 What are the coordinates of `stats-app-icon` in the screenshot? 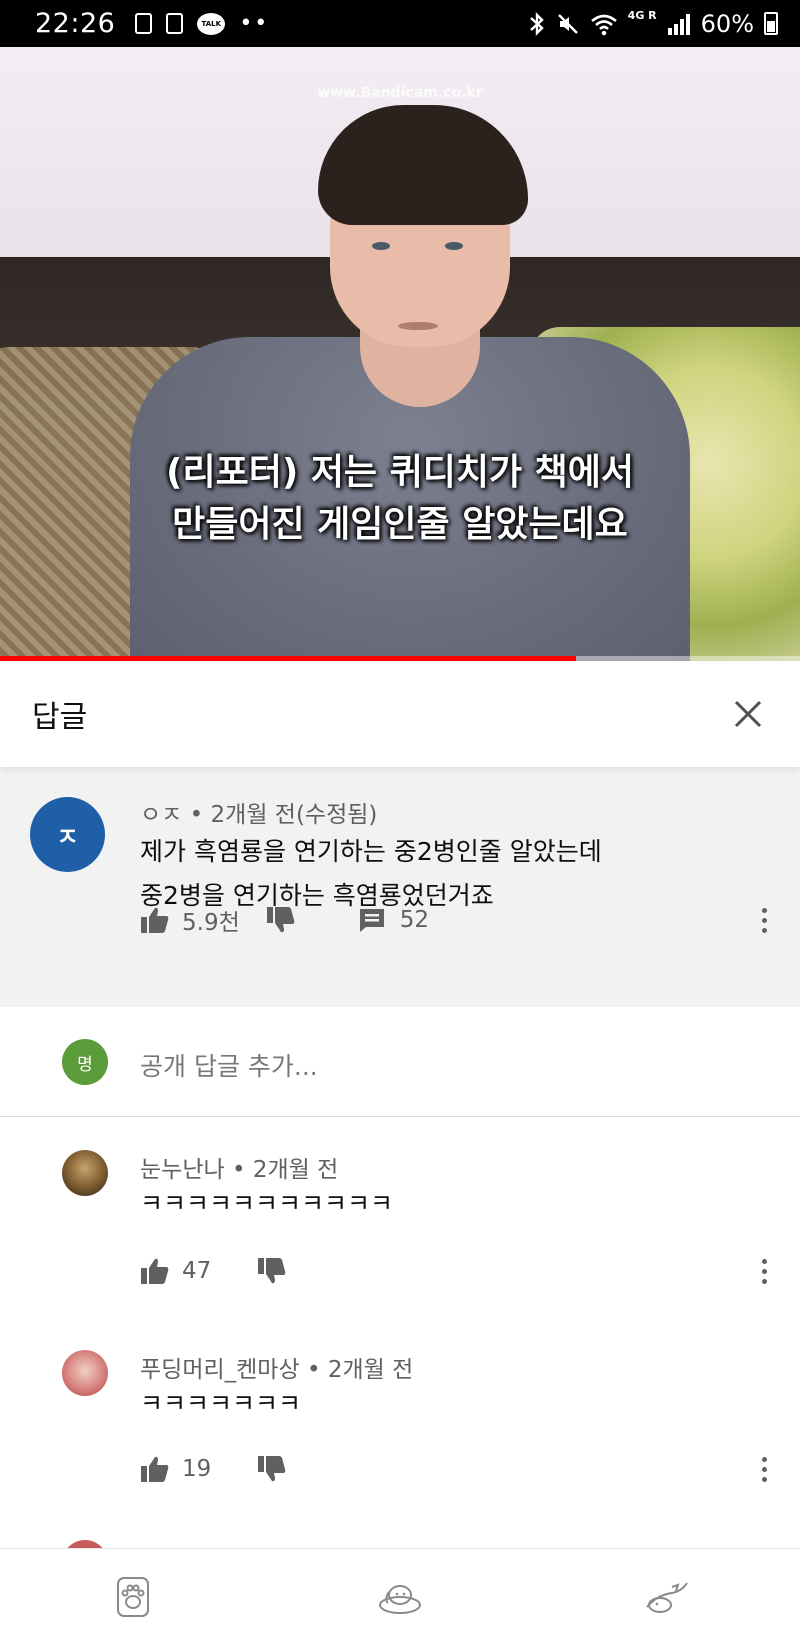 It's located at (144, 23).